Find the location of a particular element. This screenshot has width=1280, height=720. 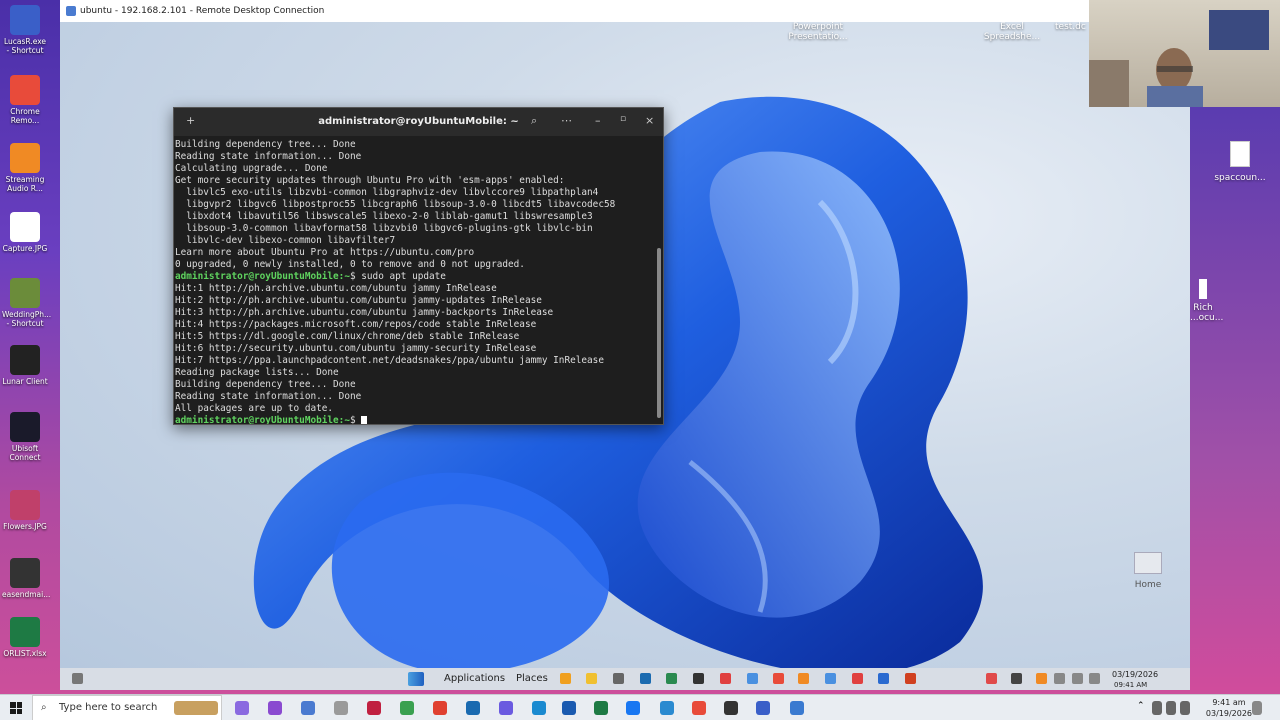

terminal-text: $ is located at coordinates (355, 419).